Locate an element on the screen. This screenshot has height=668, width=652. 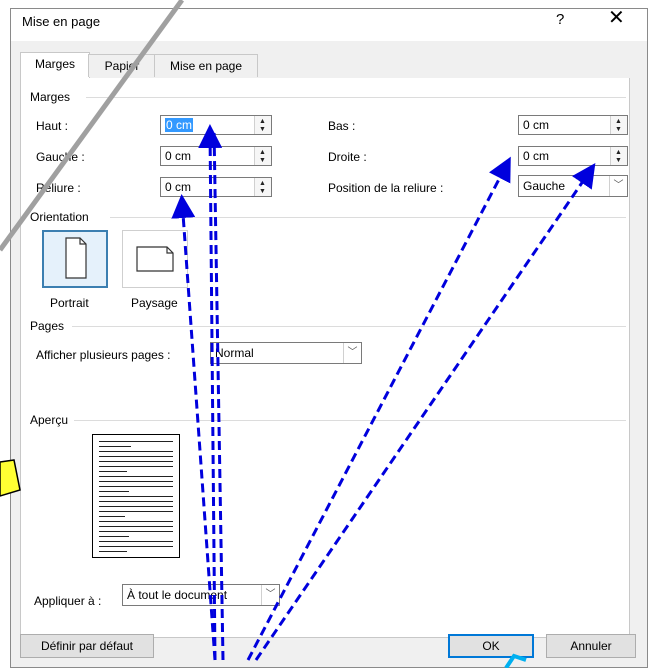
left-margin-label: Gauche : is located at coordinates (60, 157).